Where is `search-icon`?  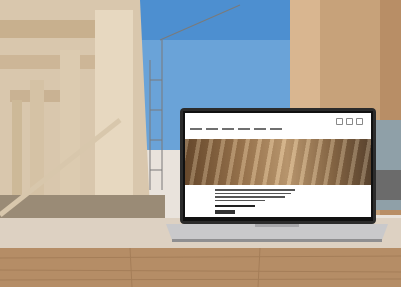
search-icon is located at coordinates (339, 121).